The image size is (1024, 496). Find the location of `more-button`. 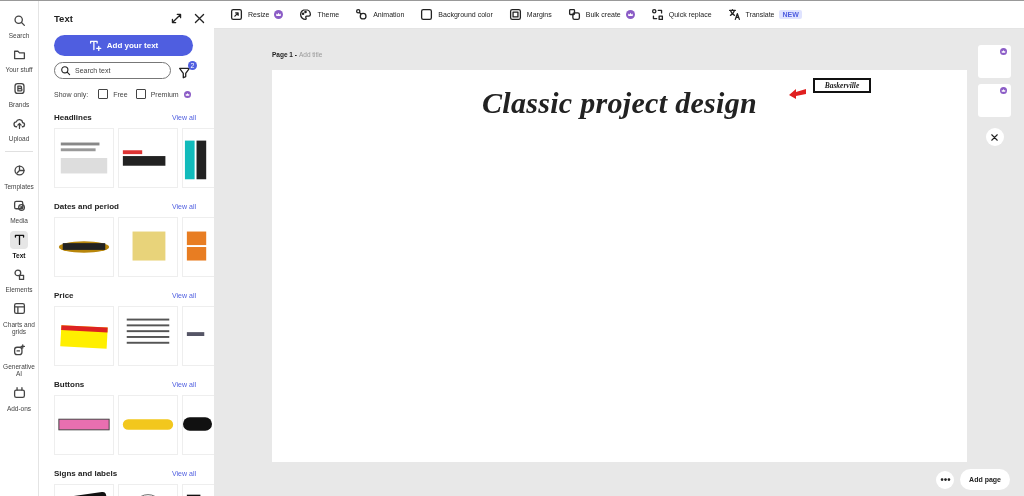

more-button is located at coordinates (945, 479).